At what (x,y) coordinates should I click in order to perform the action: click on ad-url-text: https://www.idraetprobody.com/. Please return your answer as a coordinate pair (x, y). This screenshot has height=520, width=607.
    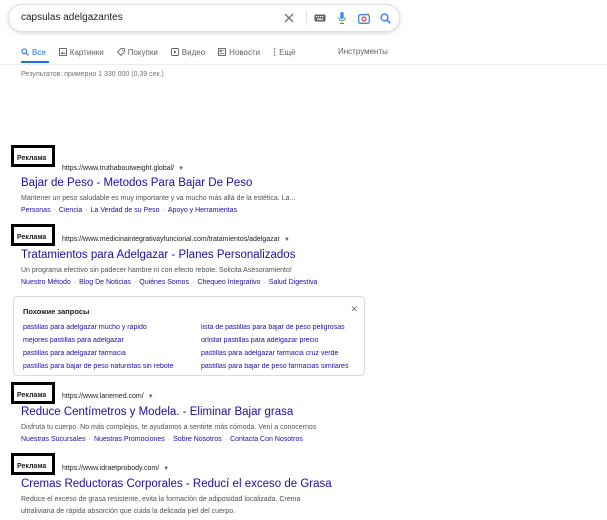
    Looking at the image, I should click on (111, 468).